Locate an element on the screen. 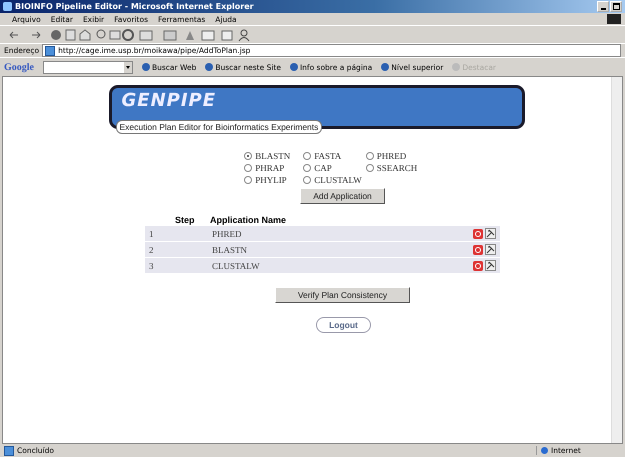 This screenshot has width=625, height=457. google-logo: Google is located at coordinates (19, 67).